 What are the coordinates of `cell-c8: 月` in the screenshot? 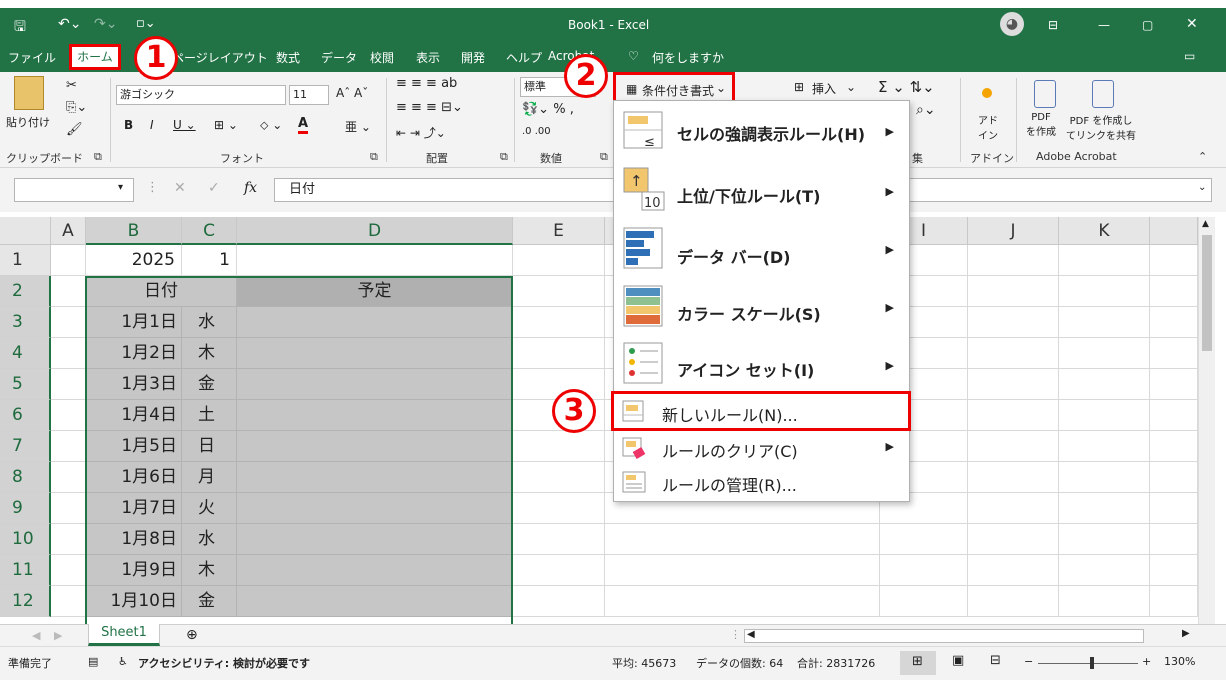 It's located at (209, 477).